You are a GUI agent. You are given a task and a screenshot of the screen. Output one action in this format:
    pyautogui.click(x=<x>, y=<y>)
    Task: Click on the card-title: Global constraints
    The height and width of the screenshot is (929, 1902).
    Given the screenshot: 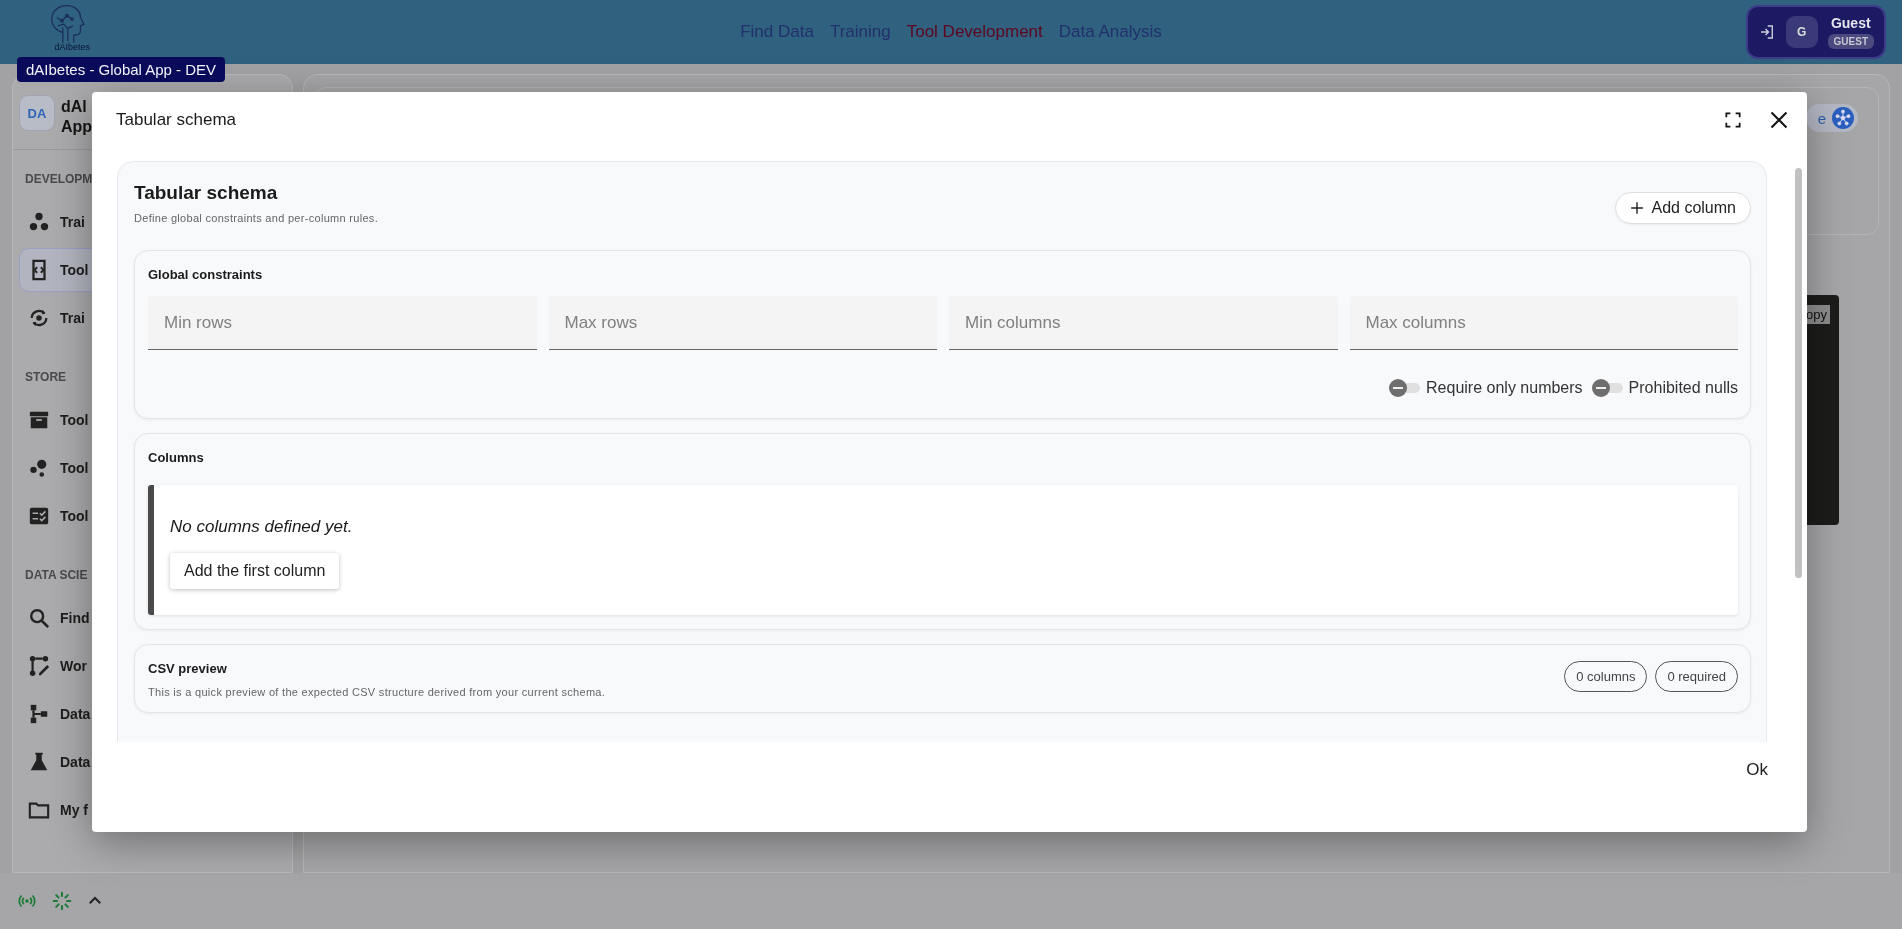 What is the action you would take?
    pyautogui.click(x=206, y=274)
    